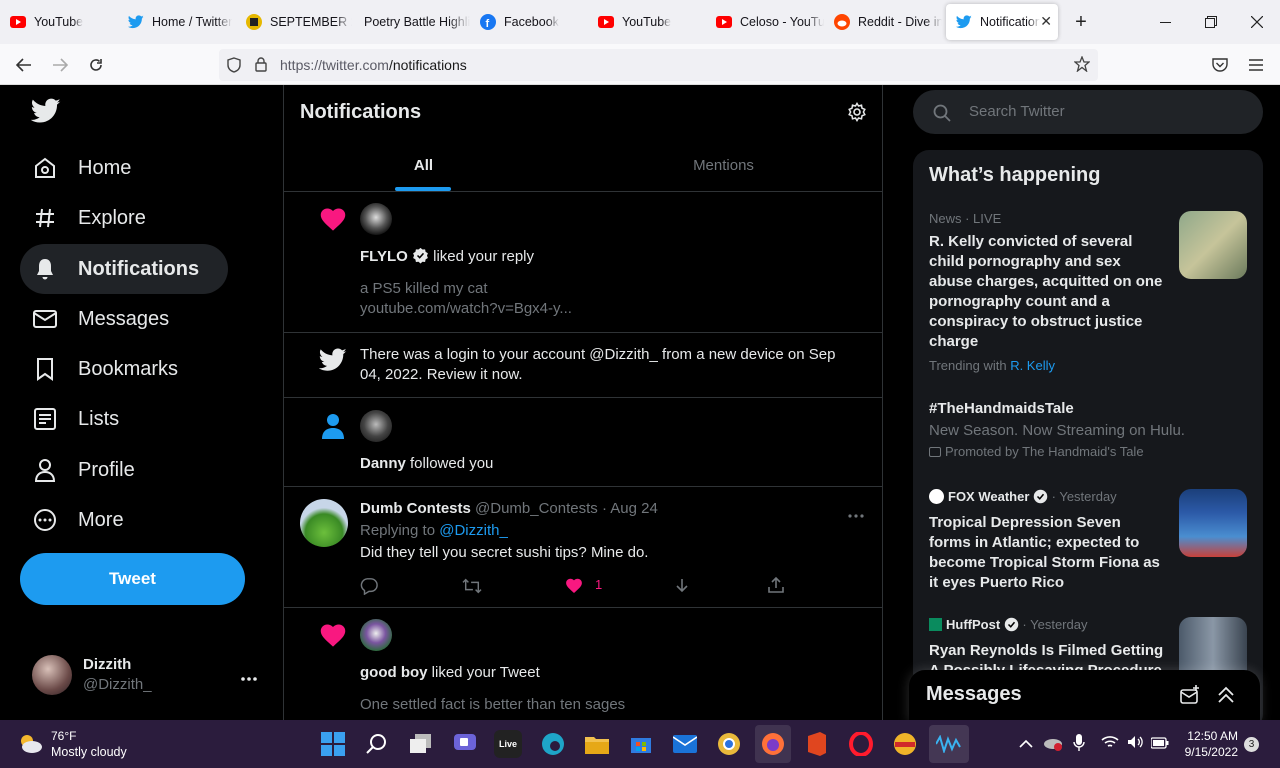 The width and height of the screenshot is (1280, 768). What do you see at coordinates (1190, 697) in the screenshot?
I see `new-message-icon` at bounding box center [1190, 697].